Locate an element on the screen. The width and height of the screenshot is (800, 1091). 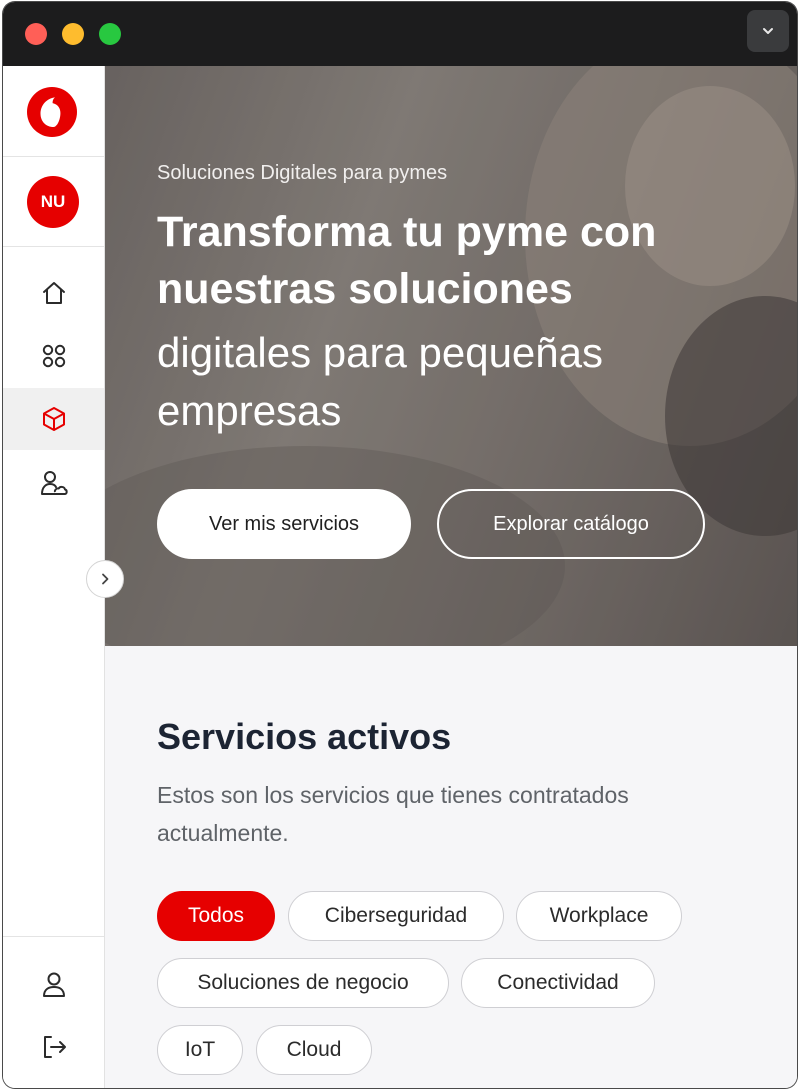
hero-subtitle: Soluciones Digitales para pymes is located at coordinates (302, 173).